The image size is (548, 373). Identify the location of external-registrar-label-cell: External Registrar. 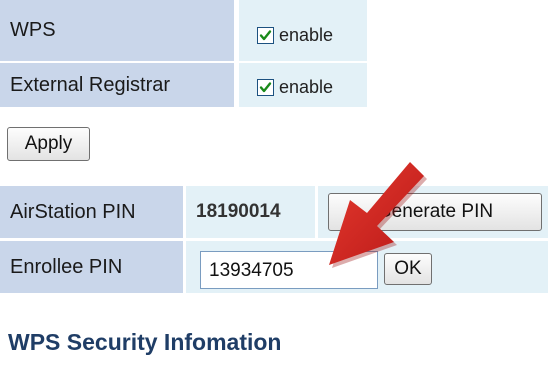
(117, 85).